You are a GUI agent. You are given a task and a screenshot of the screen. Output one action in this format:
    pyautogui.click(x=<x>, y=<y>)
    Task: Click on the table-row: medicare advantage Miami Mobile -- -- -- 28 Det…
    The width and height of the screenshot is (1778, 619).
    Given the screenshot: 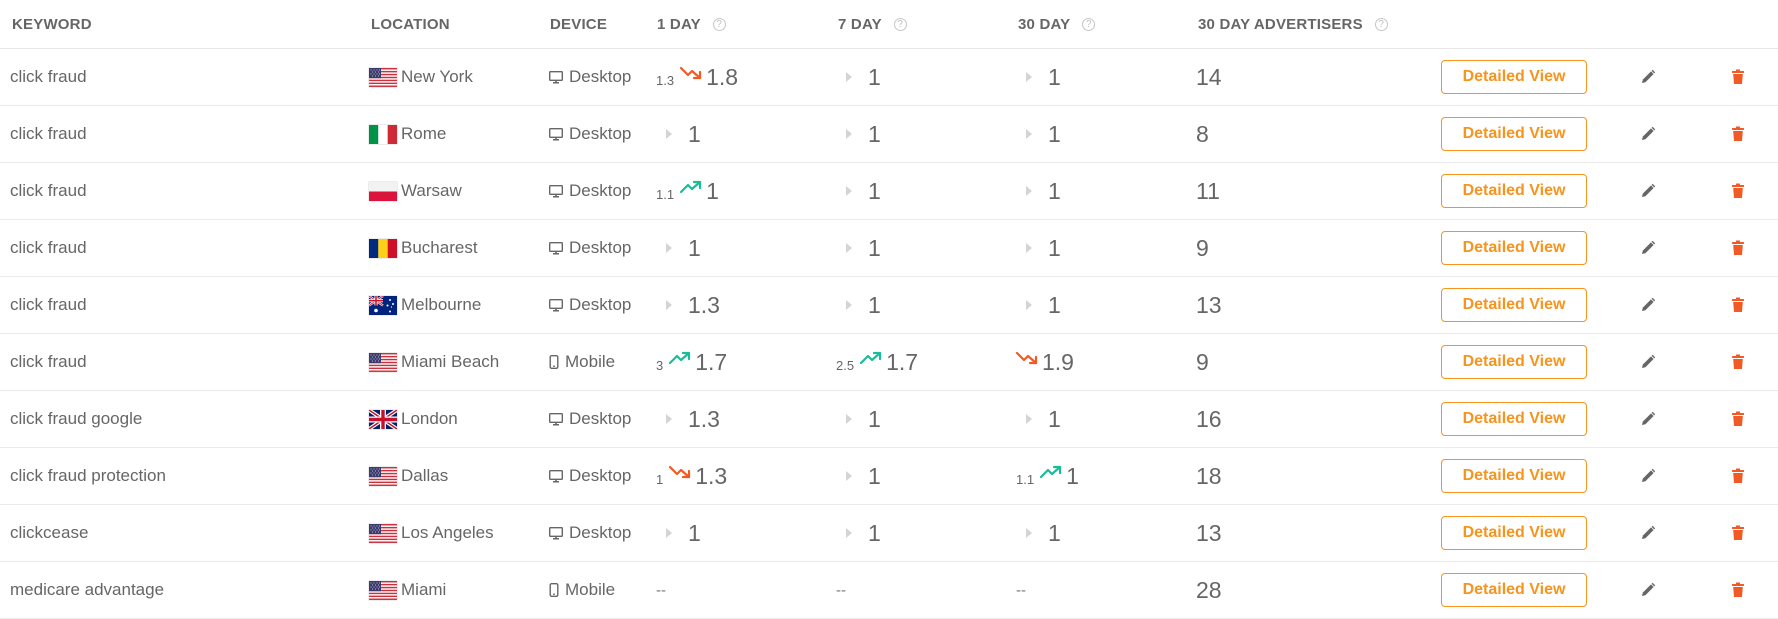 What is the action you would take?
    pyautogui.click(x=889, y=590)
    